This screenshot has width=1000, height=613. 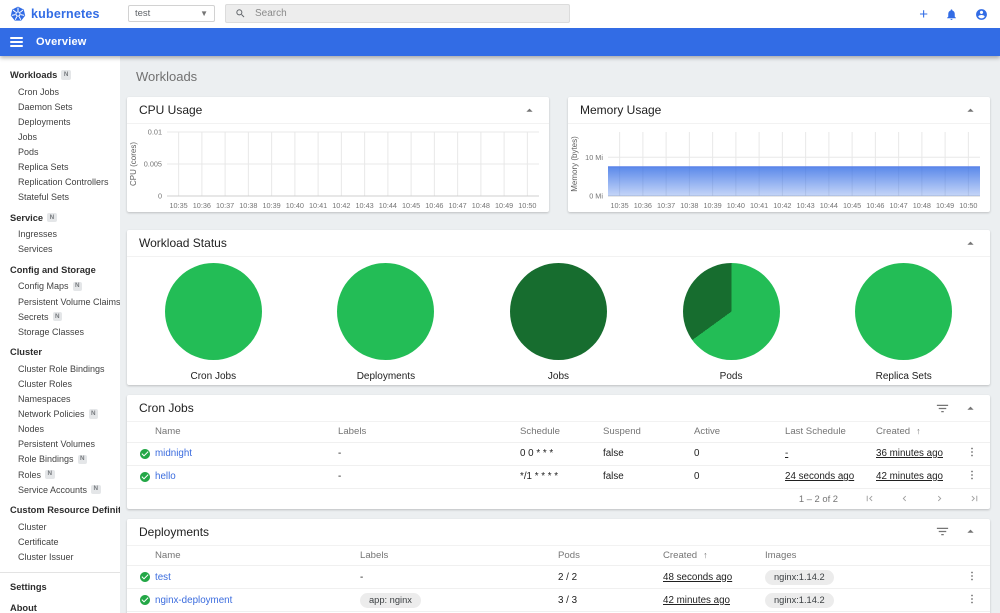 I want to click on sidebar-item-replica-sets: Replica Sets, so click(x=60, y=166).